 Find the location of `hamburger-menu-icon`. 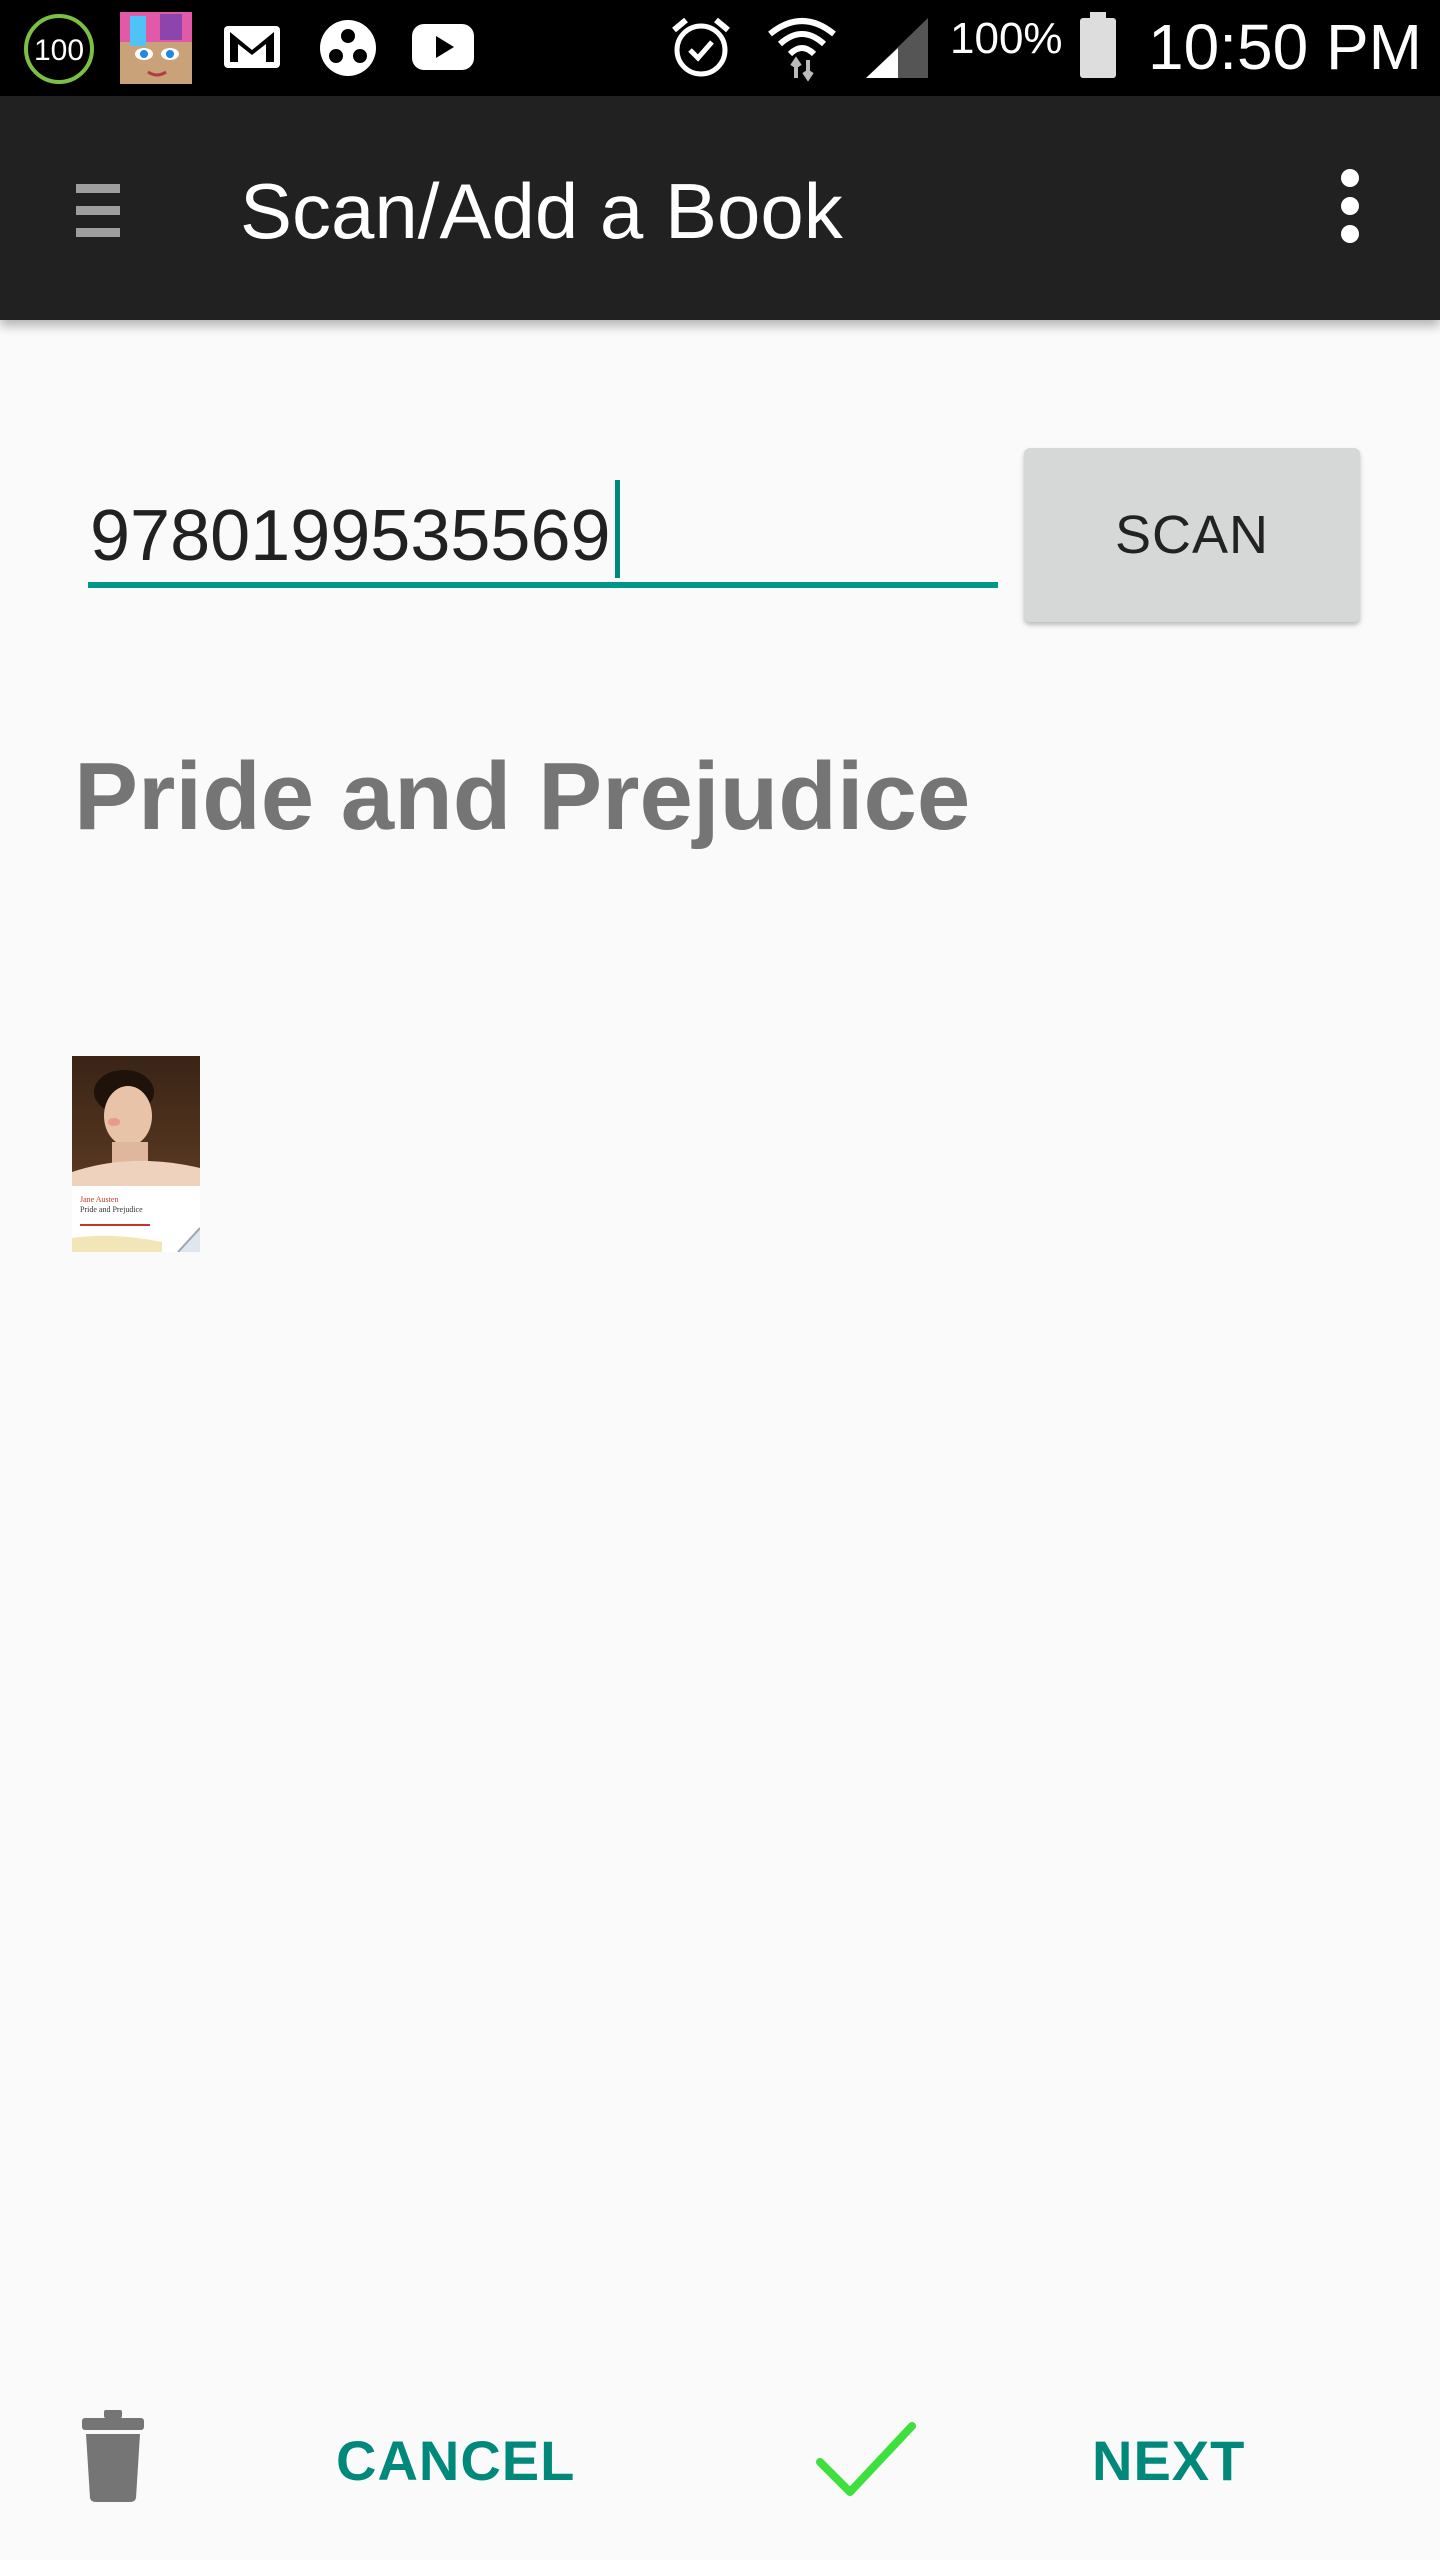

hamburger-menu-icon is located at coordinates (98, 212).